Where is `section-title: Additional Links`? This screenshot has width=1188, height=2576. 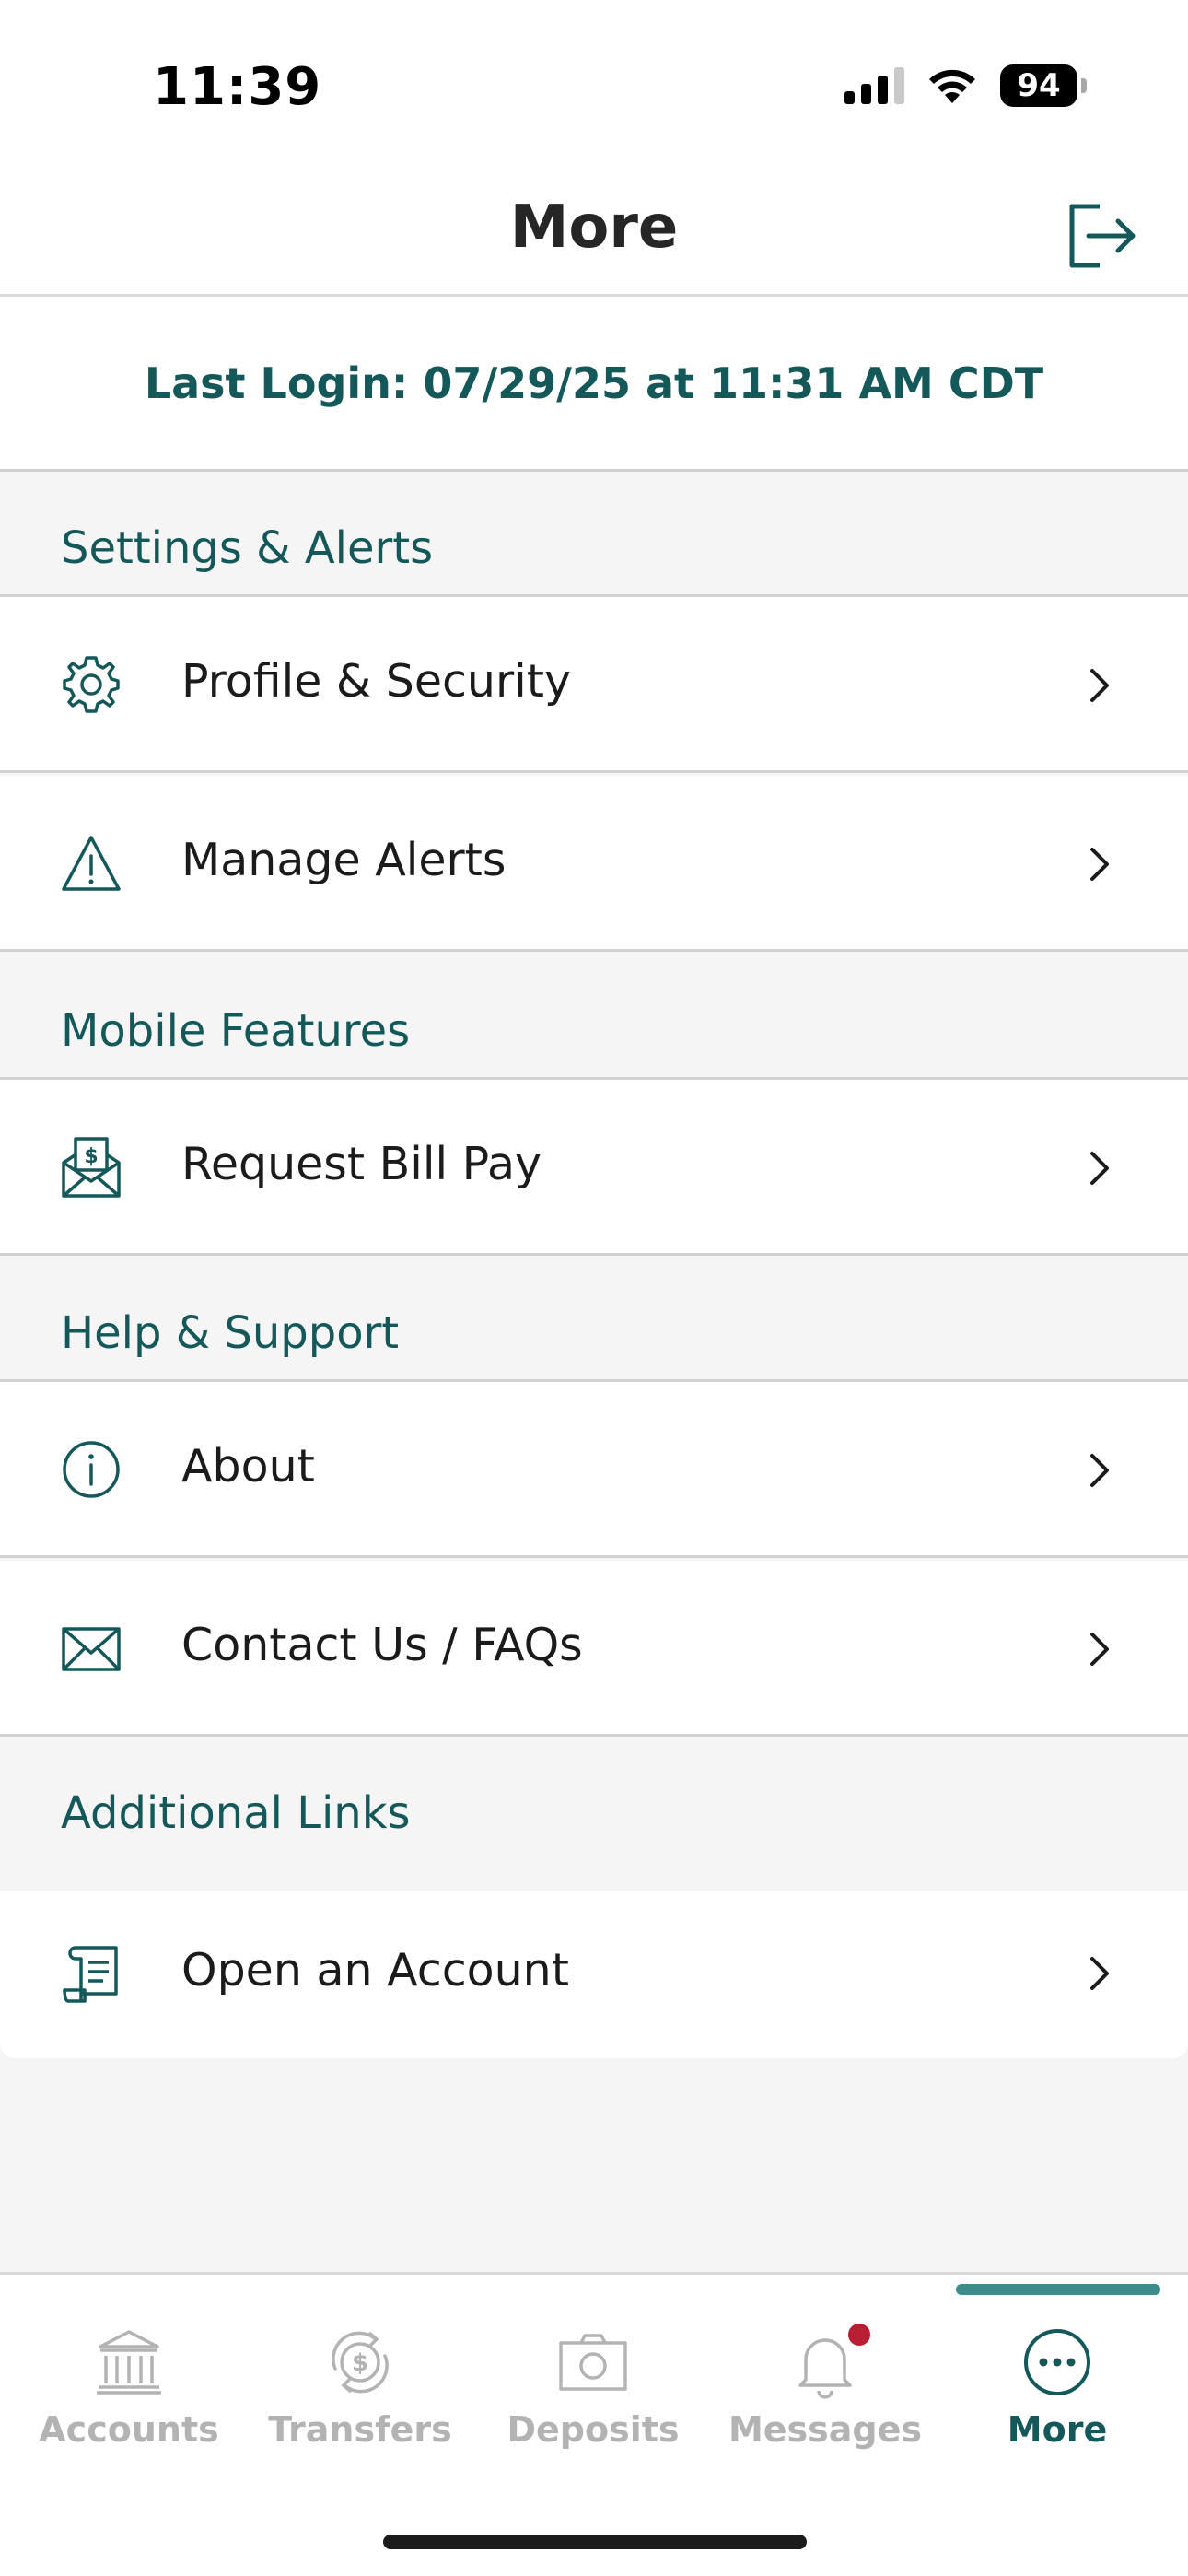 section-title: Additional Links is located at coordinates (236, 1813).